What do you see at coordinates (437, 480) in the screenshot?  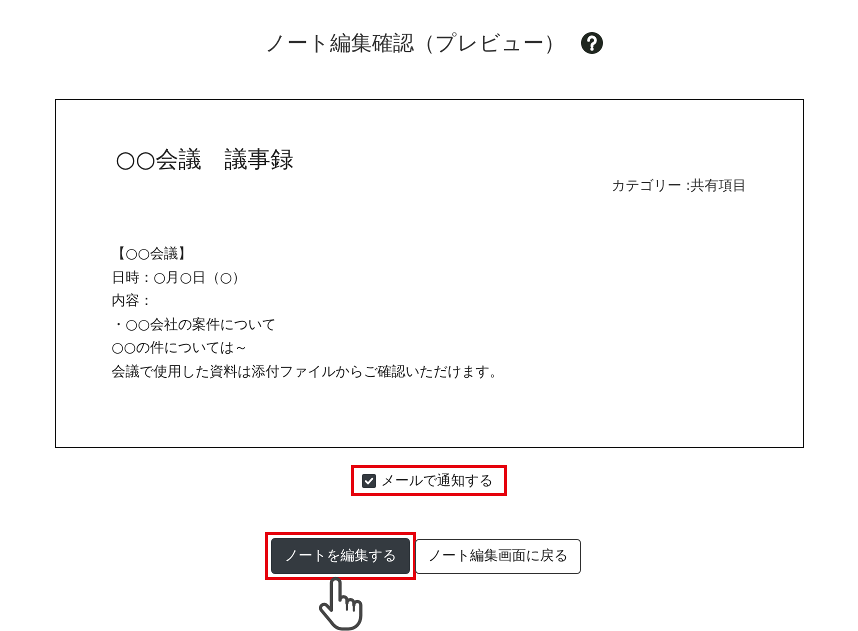 I see `notify-label: メールで通知する` at bounding box center [437, 480].